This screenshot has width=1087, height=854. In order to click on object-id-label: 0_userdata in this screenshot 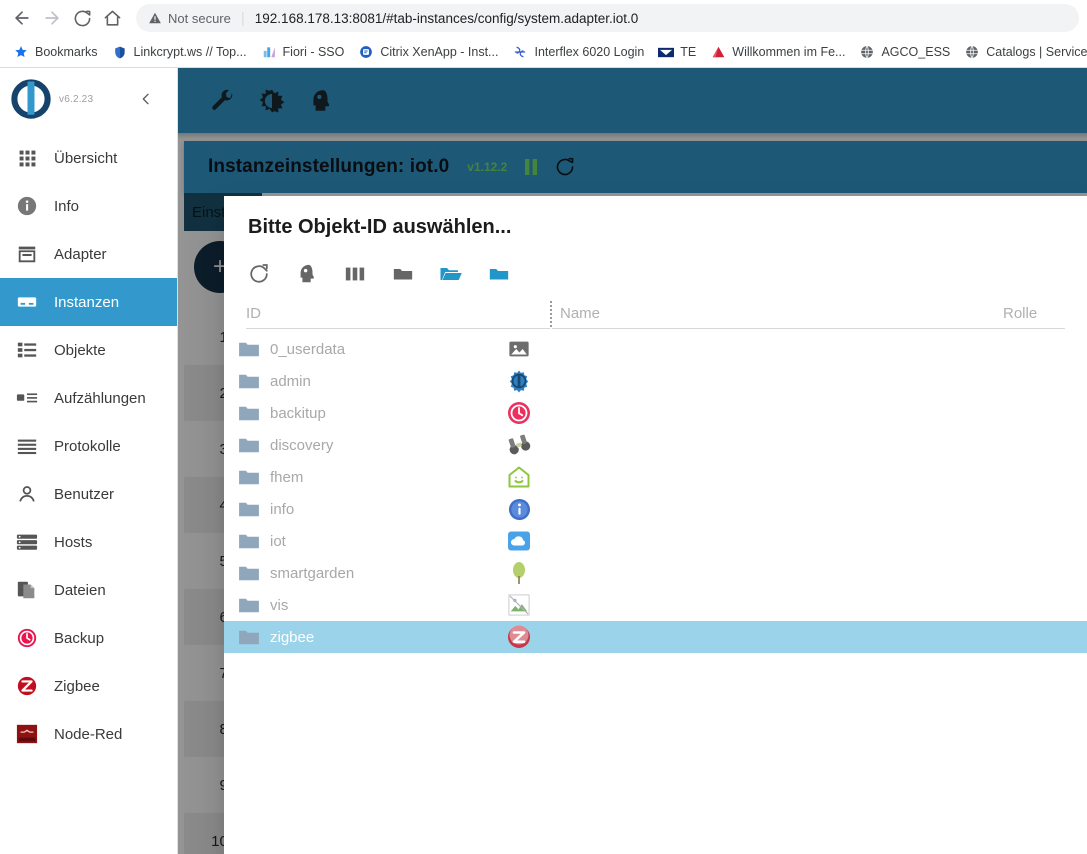, I will do `click(308, 349)`.